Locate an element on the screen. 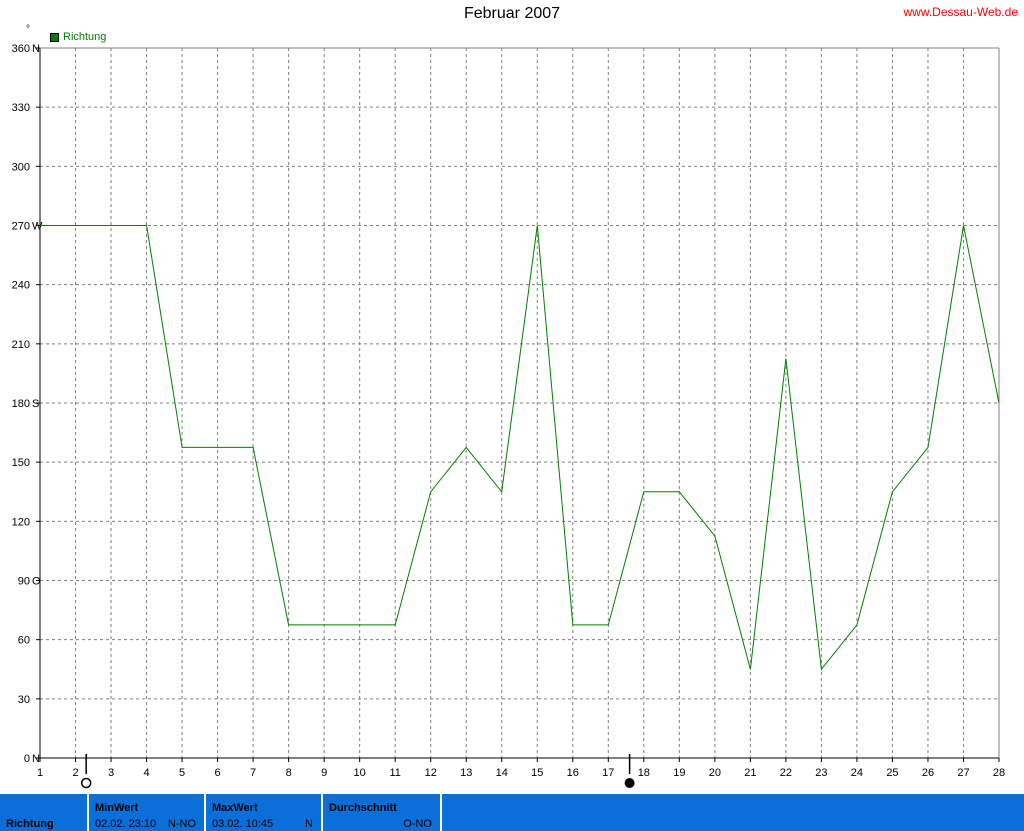 This screenshot has height=831, width=1024. x-tick-label: 22 is located at coordinates (786, 773).